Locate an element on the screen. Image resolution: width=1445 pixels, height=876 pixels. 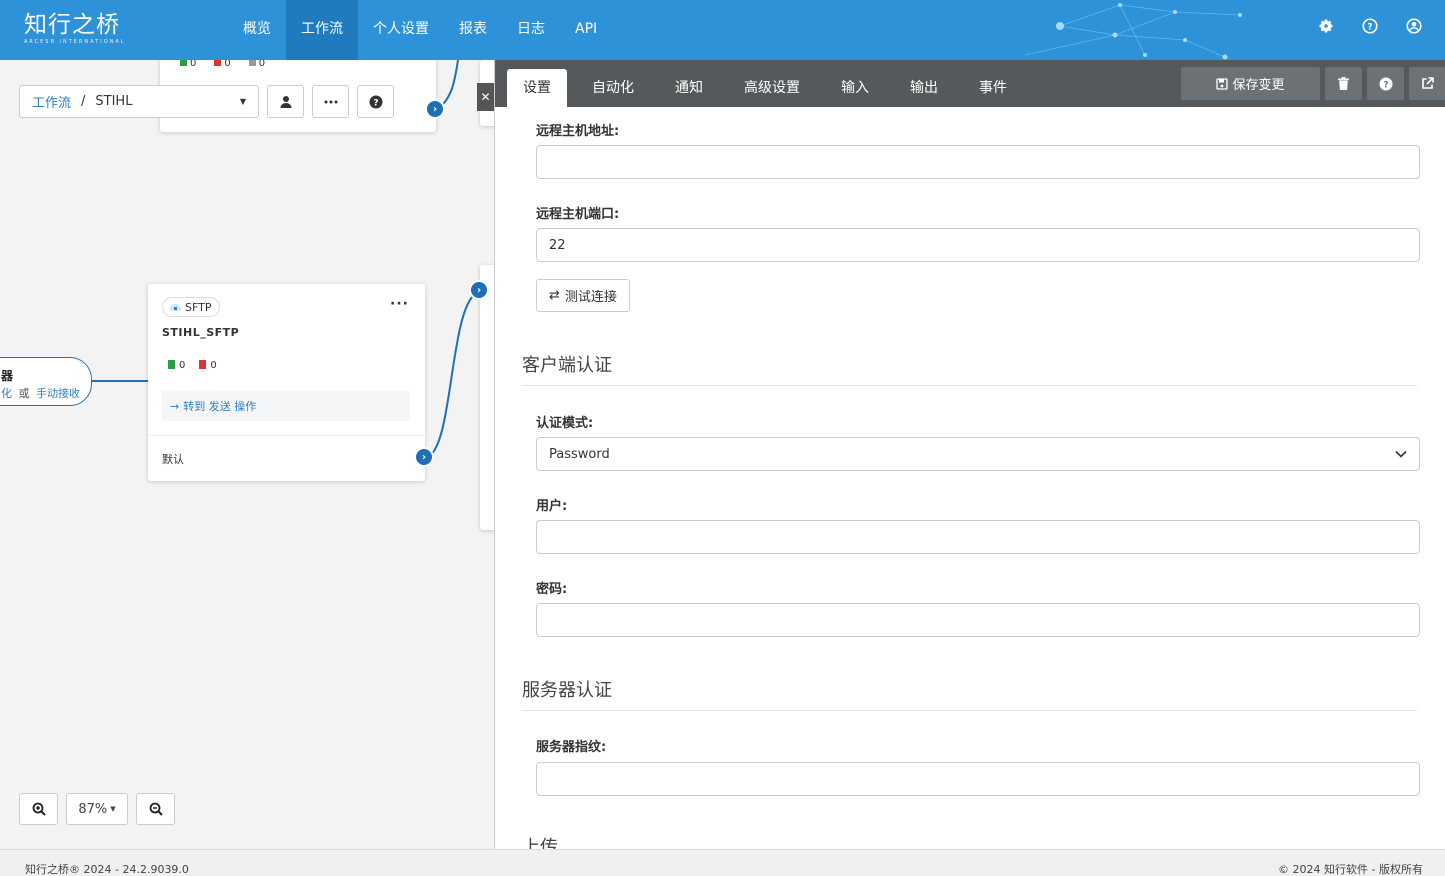
connector-handle-sftp: › is located at coordinates (424, 457).